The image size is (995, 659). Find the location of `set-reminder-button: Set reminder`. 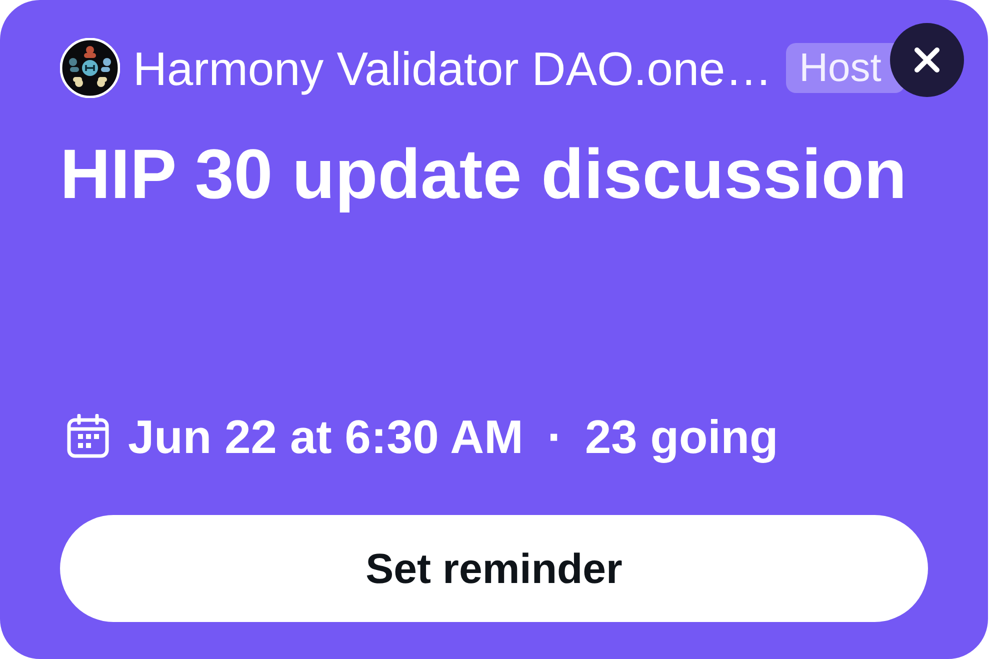

set-reminder-button: Set reminder is located at coordinates (494, 568).